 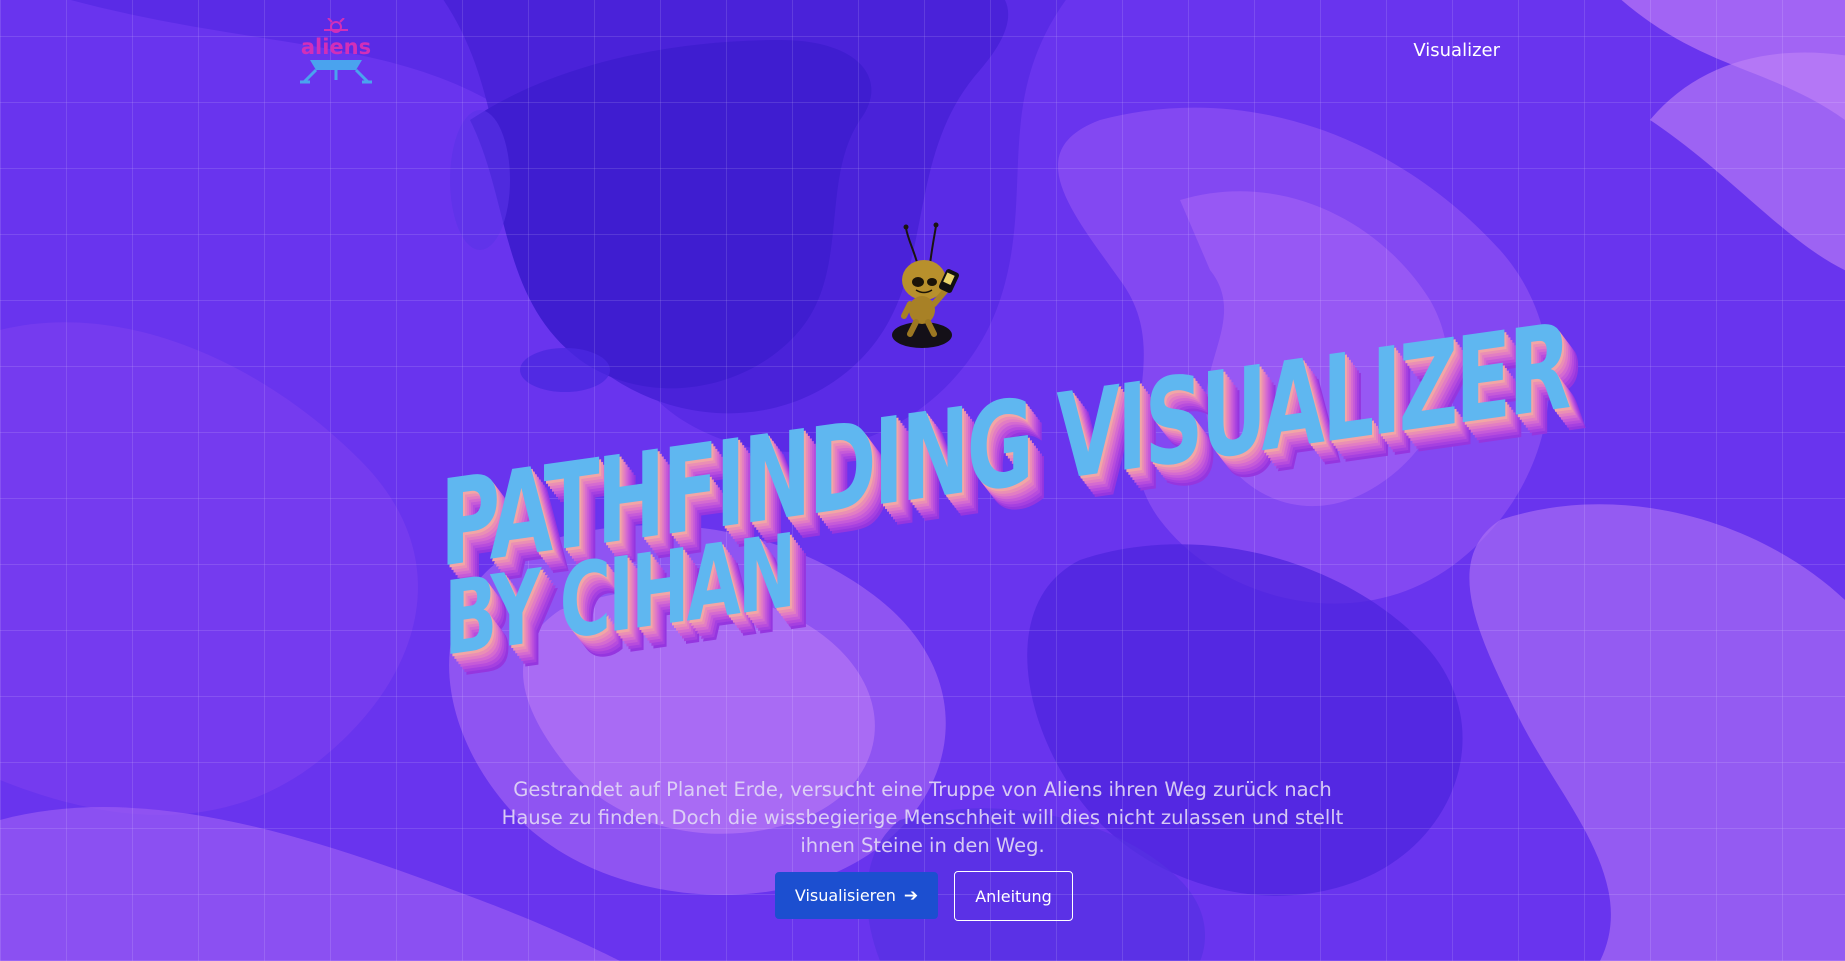 I want to click on instructions-button-label: Anleitung, so click(x=1013, y=896).